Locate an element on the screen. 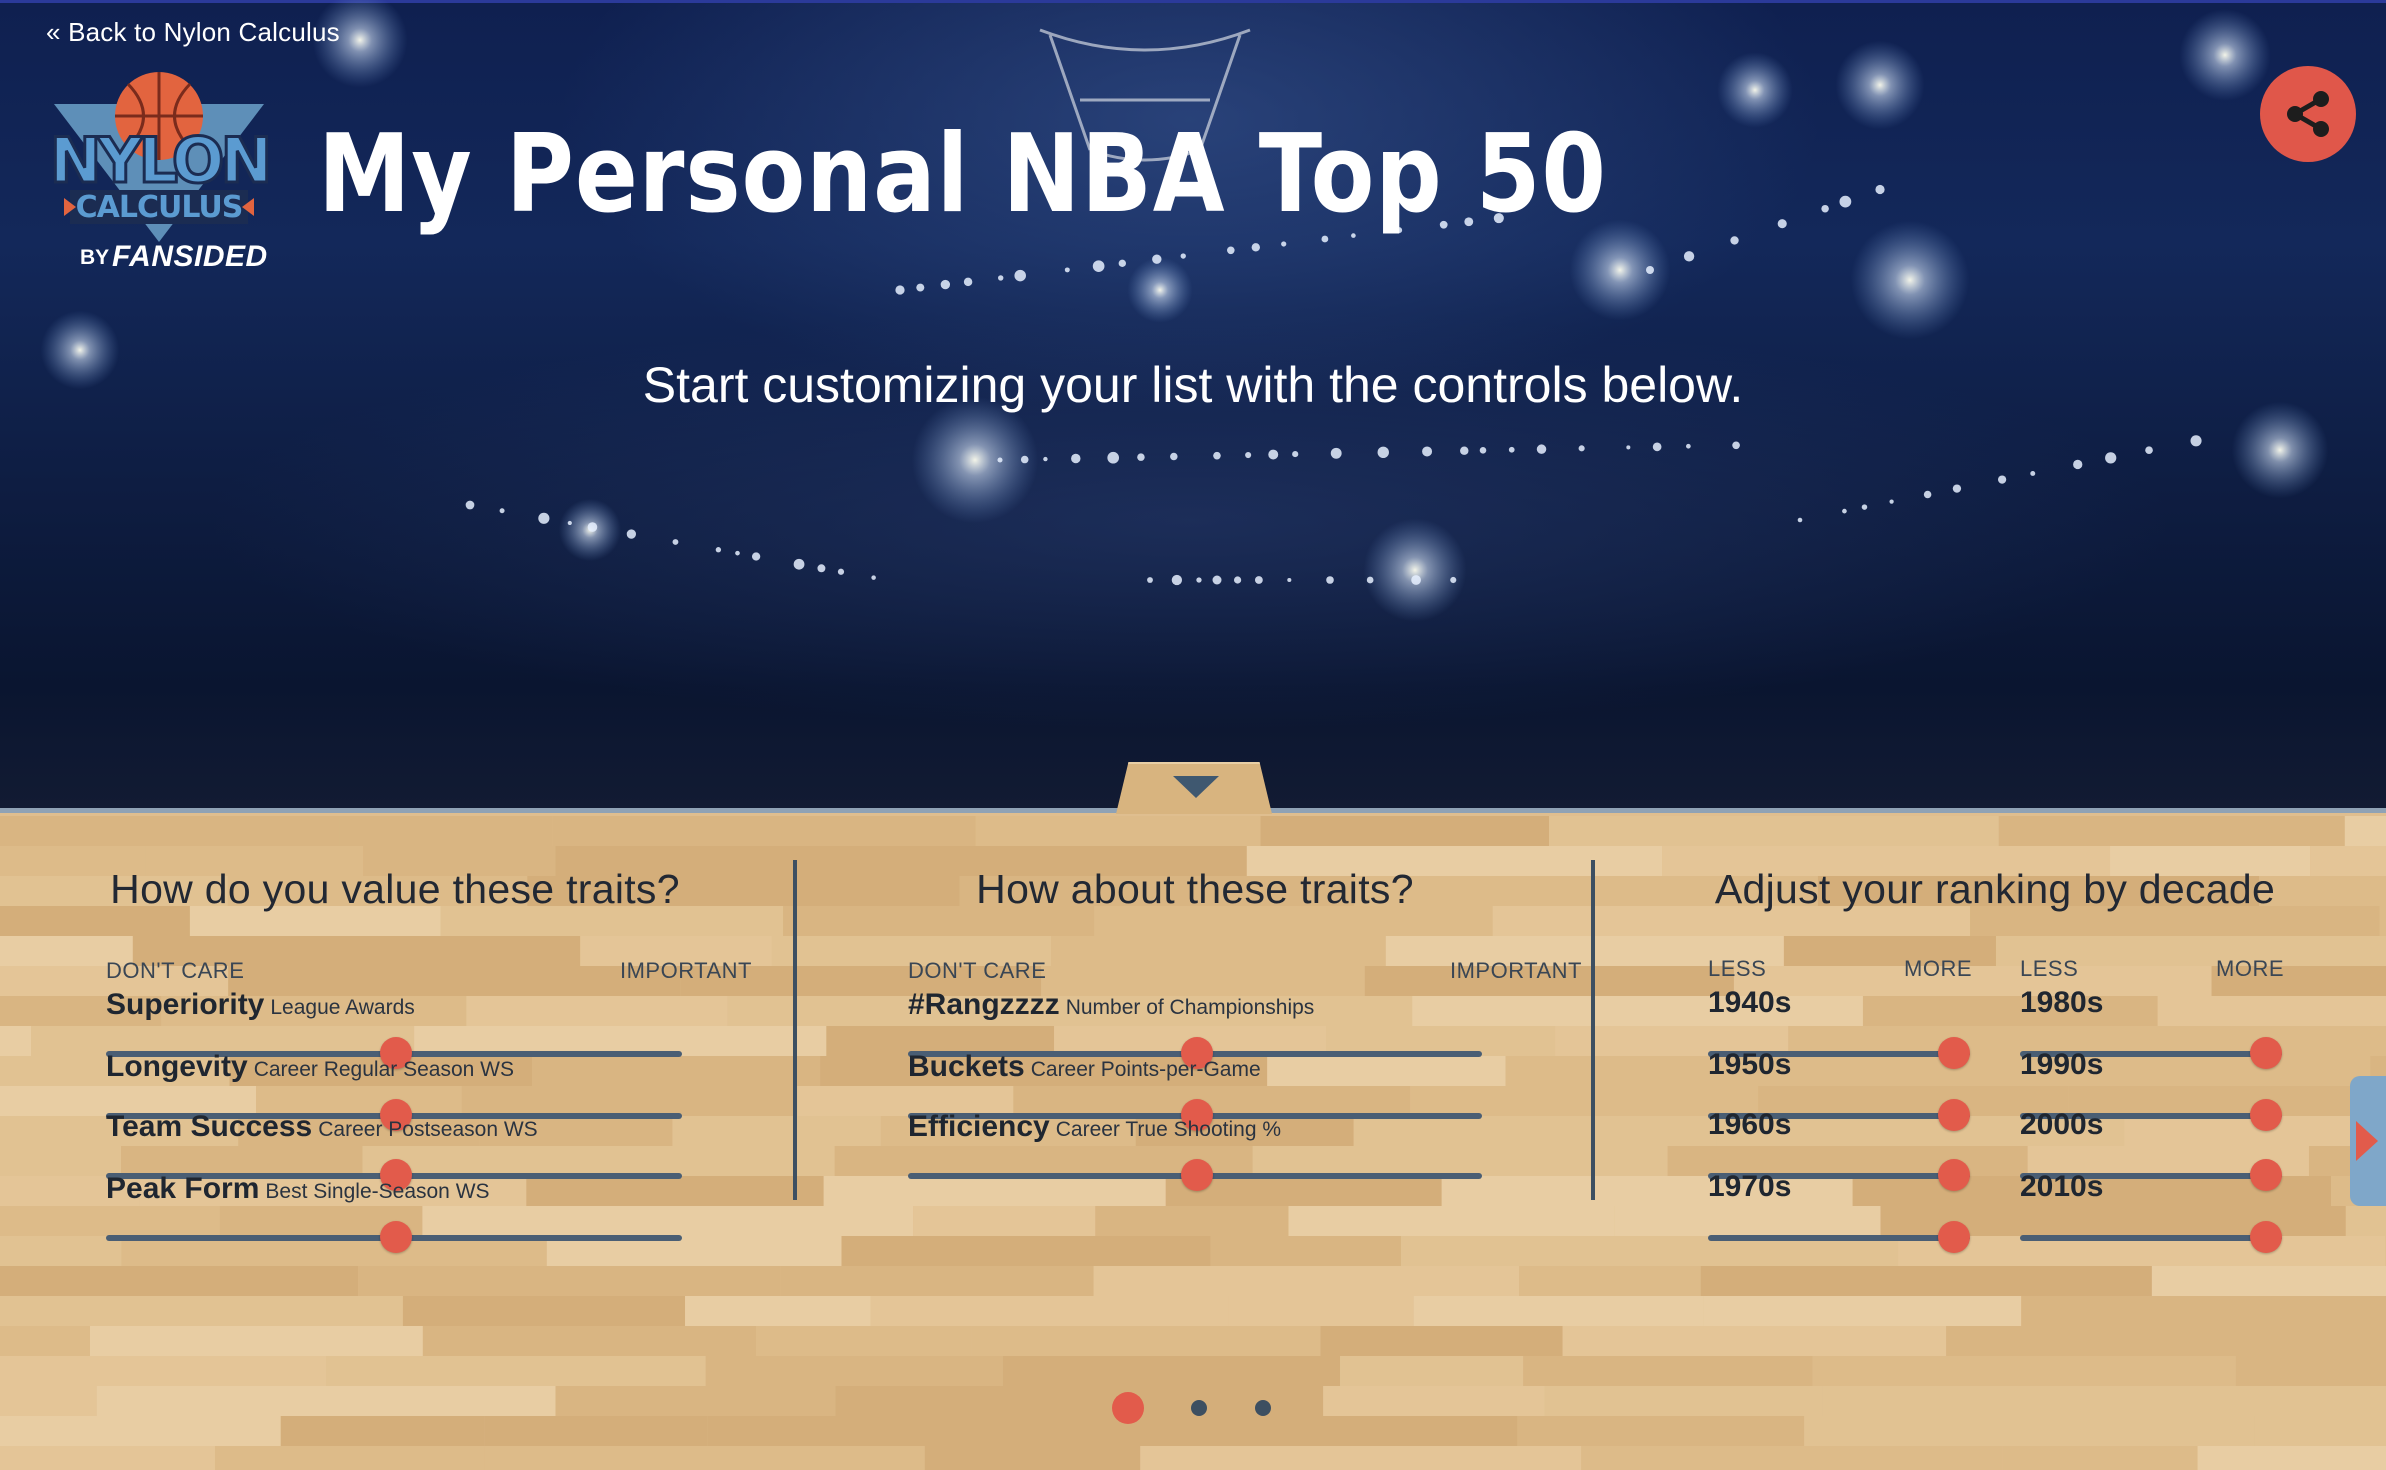  logo-by-text: BY is located at coordinates (95, 257).